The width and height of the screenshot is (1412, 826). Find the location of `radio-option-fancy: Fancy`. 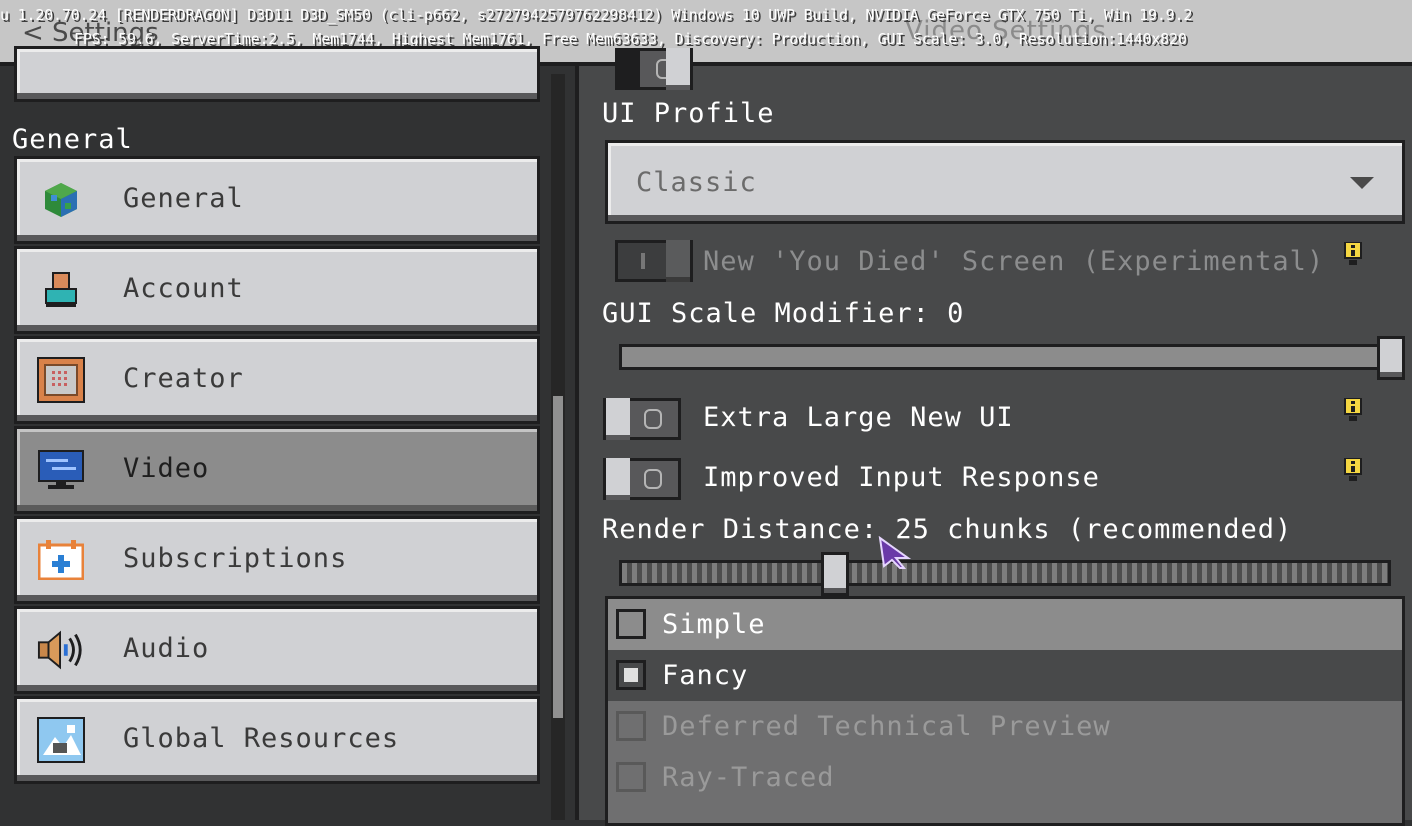

radio-option-fancy: Fancy is located at coordinates (1005, 675).